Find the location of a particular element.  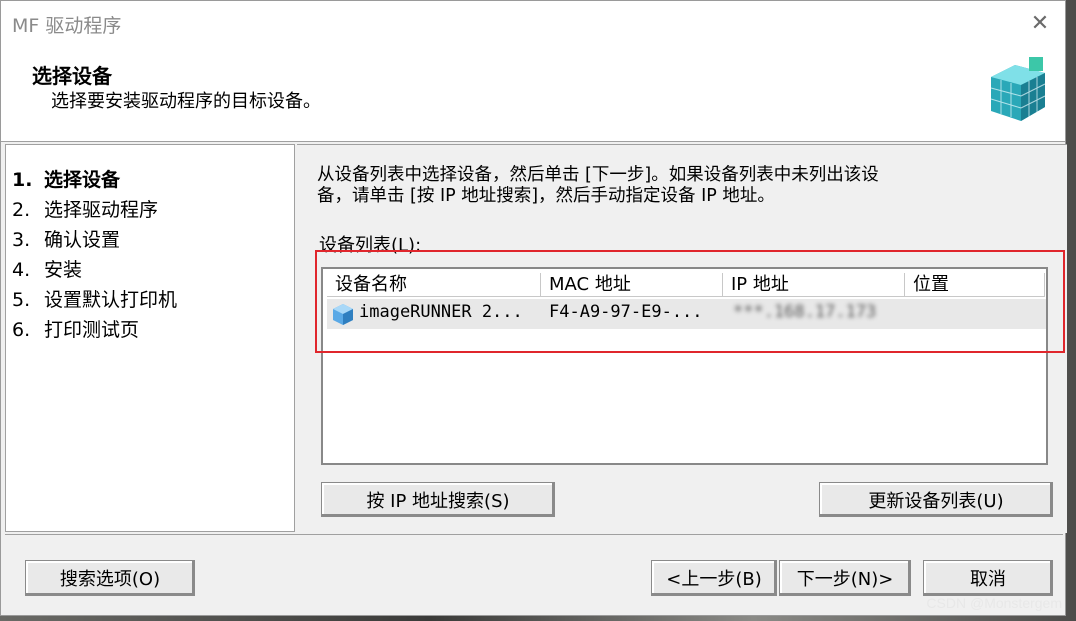

search-by-ip-button: 按 IP 地址搜索(S) is located at coordinates (438, 499).